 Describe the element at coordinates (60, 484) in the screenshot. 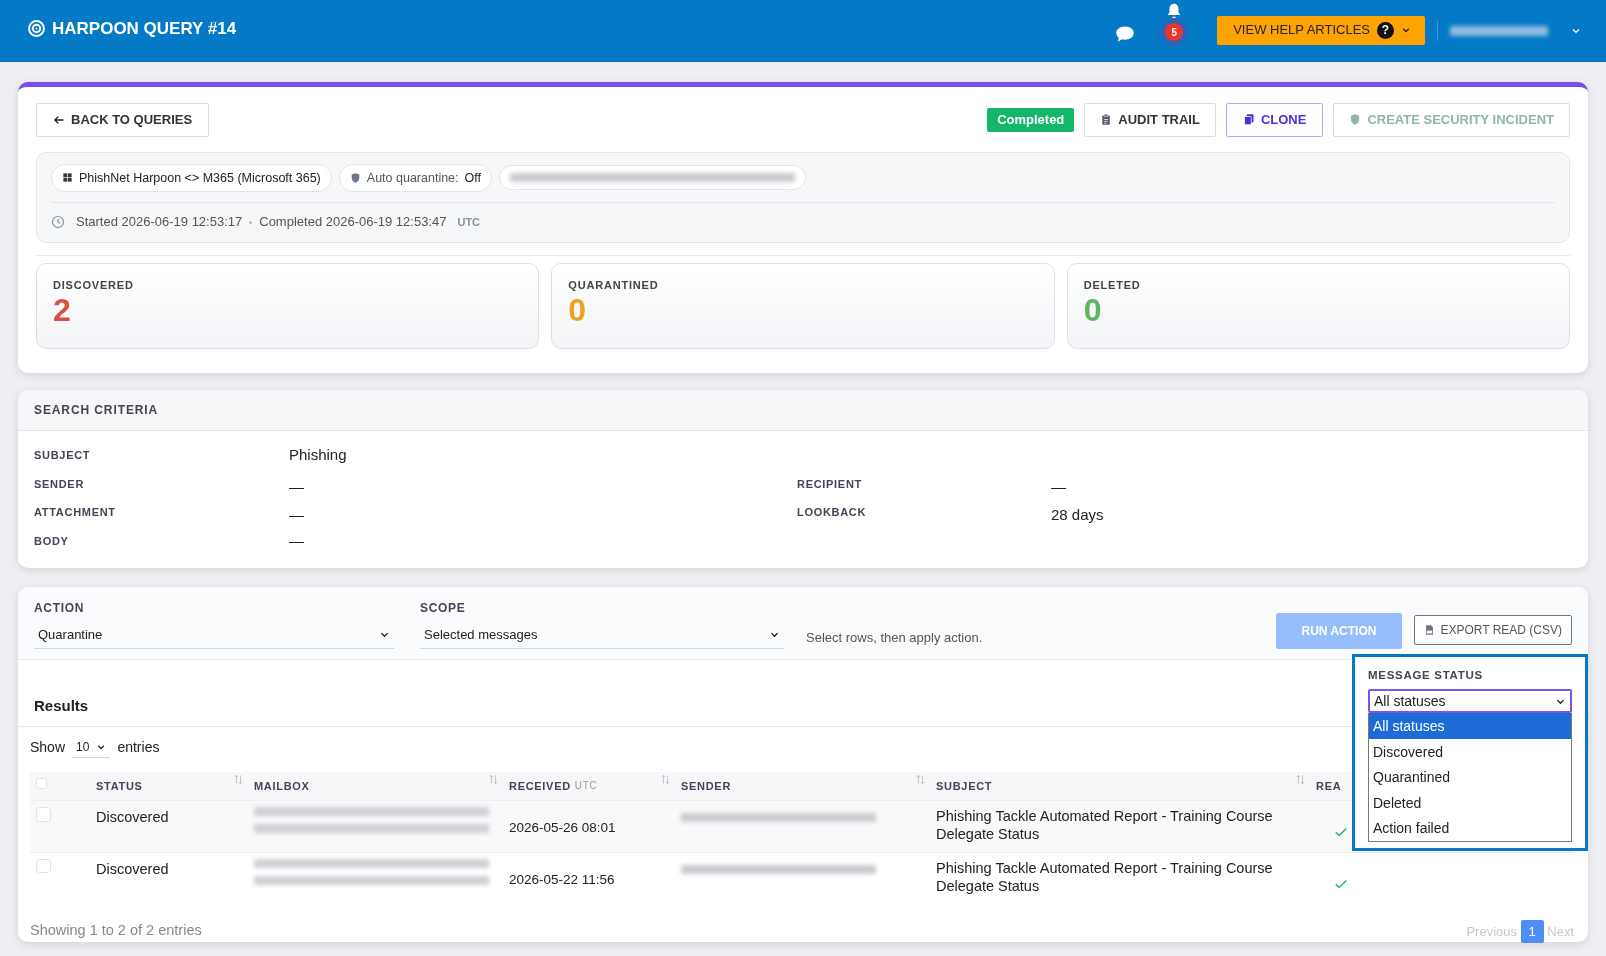

I see `field-label: SENDER` at that location.